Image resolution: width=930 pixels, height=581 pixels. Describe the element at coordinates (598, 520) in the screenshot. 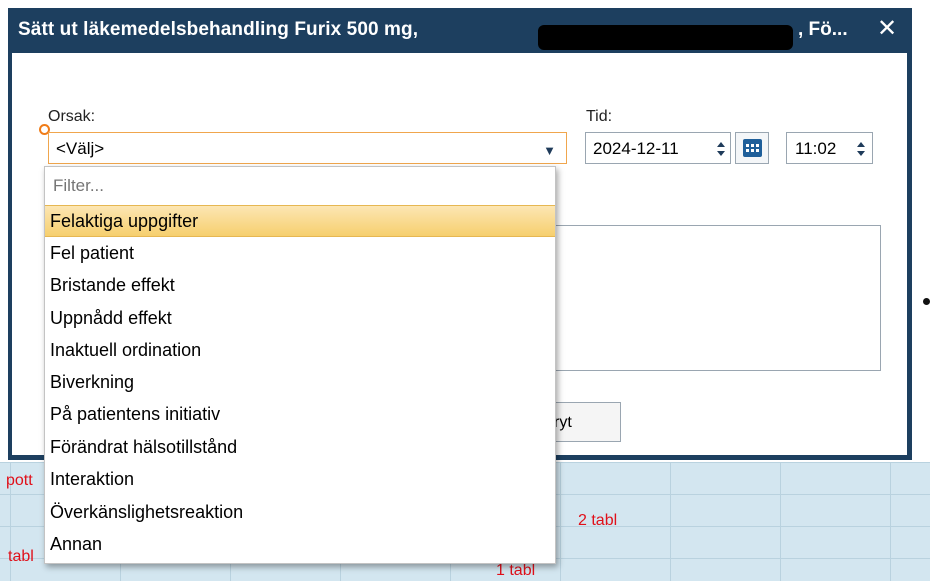

I see `background-cell-text: 2 tabl` at that location.